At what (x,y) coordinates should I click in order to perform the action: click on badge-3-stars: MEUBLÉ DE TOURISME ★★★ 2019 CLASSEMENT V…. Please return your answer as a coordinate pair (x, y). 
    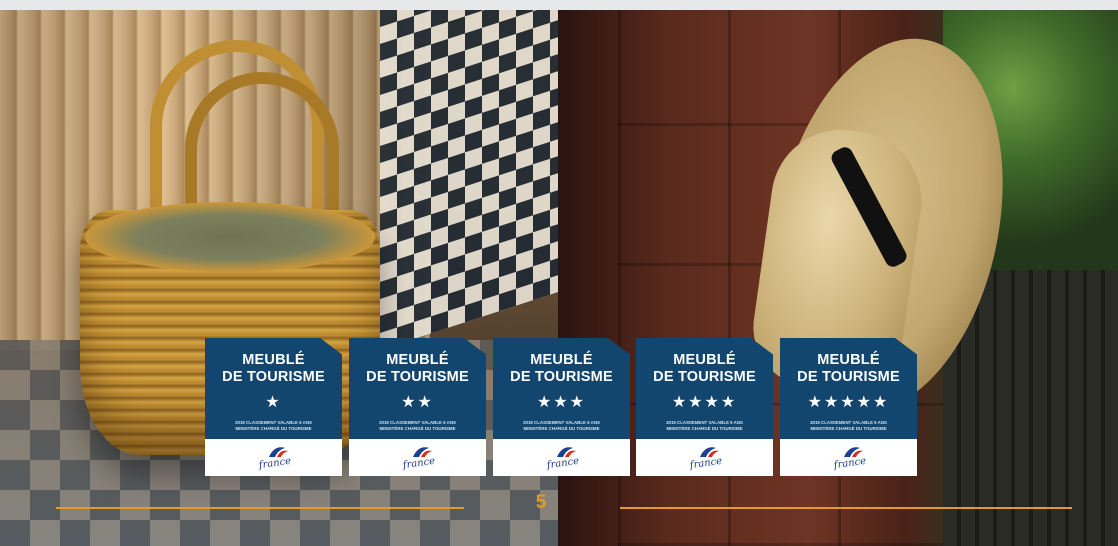
    Looking at the image, I should click on (561, 407).